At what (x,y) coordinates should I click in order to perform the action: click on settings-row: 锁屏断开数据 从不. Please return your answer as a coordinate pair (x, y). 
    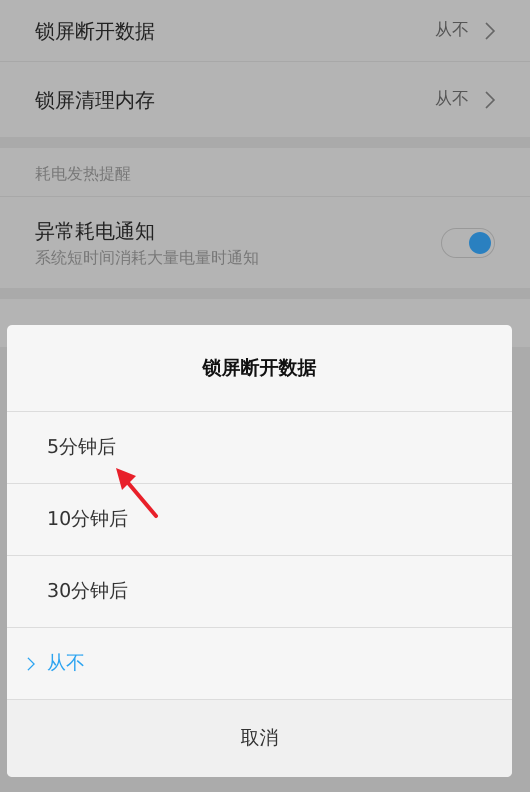
    Looking at the image, I should click on (265, 30).